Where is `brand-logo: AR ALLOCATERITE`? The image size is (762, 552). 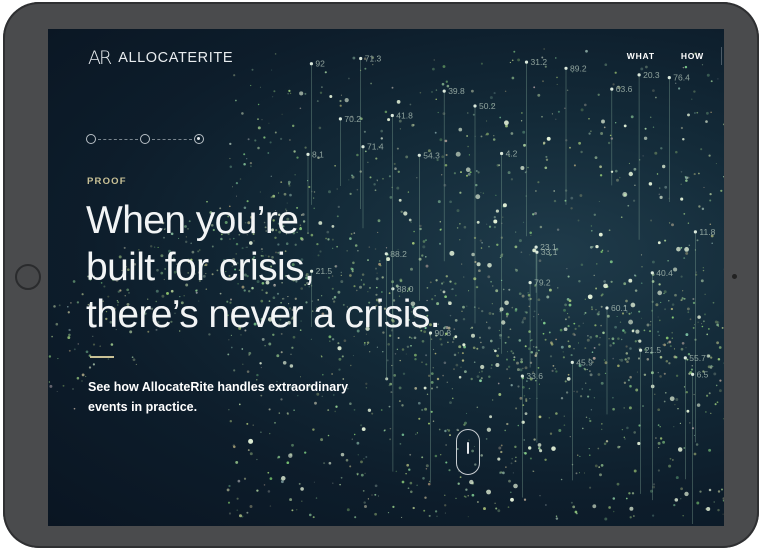 brand-logo: AR ALLOCATERITE is located at coordinates (160, 58).